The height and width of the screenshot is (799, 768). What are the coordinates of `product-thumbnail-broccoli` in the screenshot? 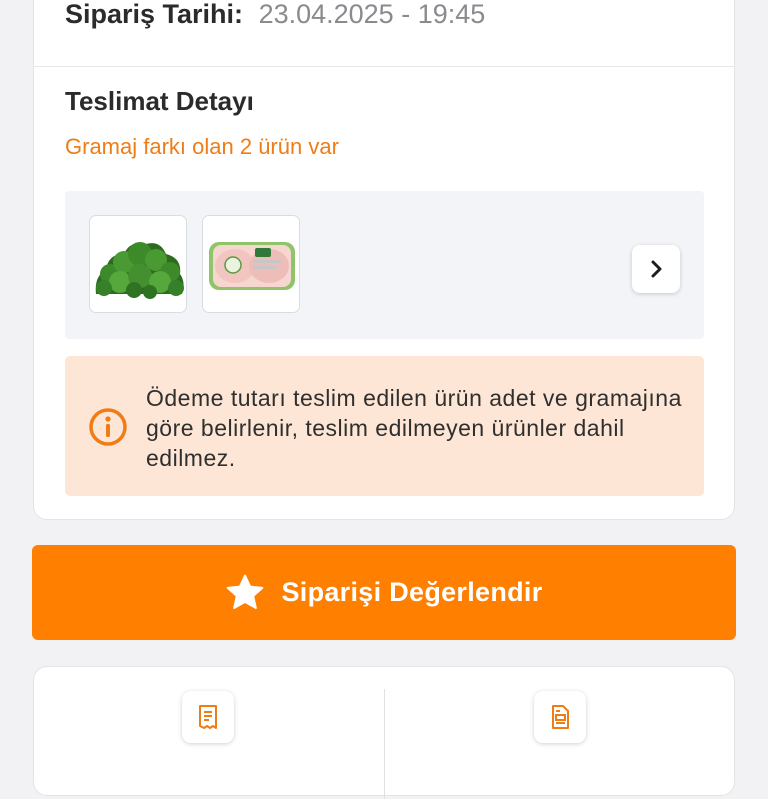 It's located at (138, 264).